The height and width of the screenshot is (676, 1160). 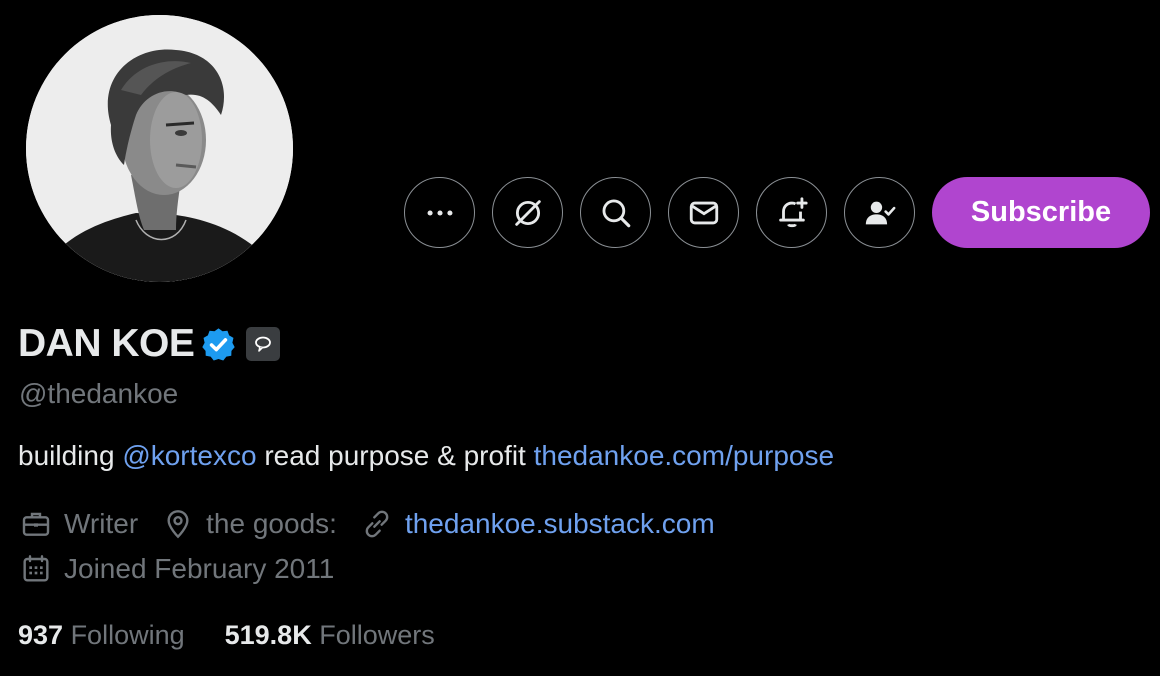 I want to click on bell-plus-icon, so click(x=793, y=211).